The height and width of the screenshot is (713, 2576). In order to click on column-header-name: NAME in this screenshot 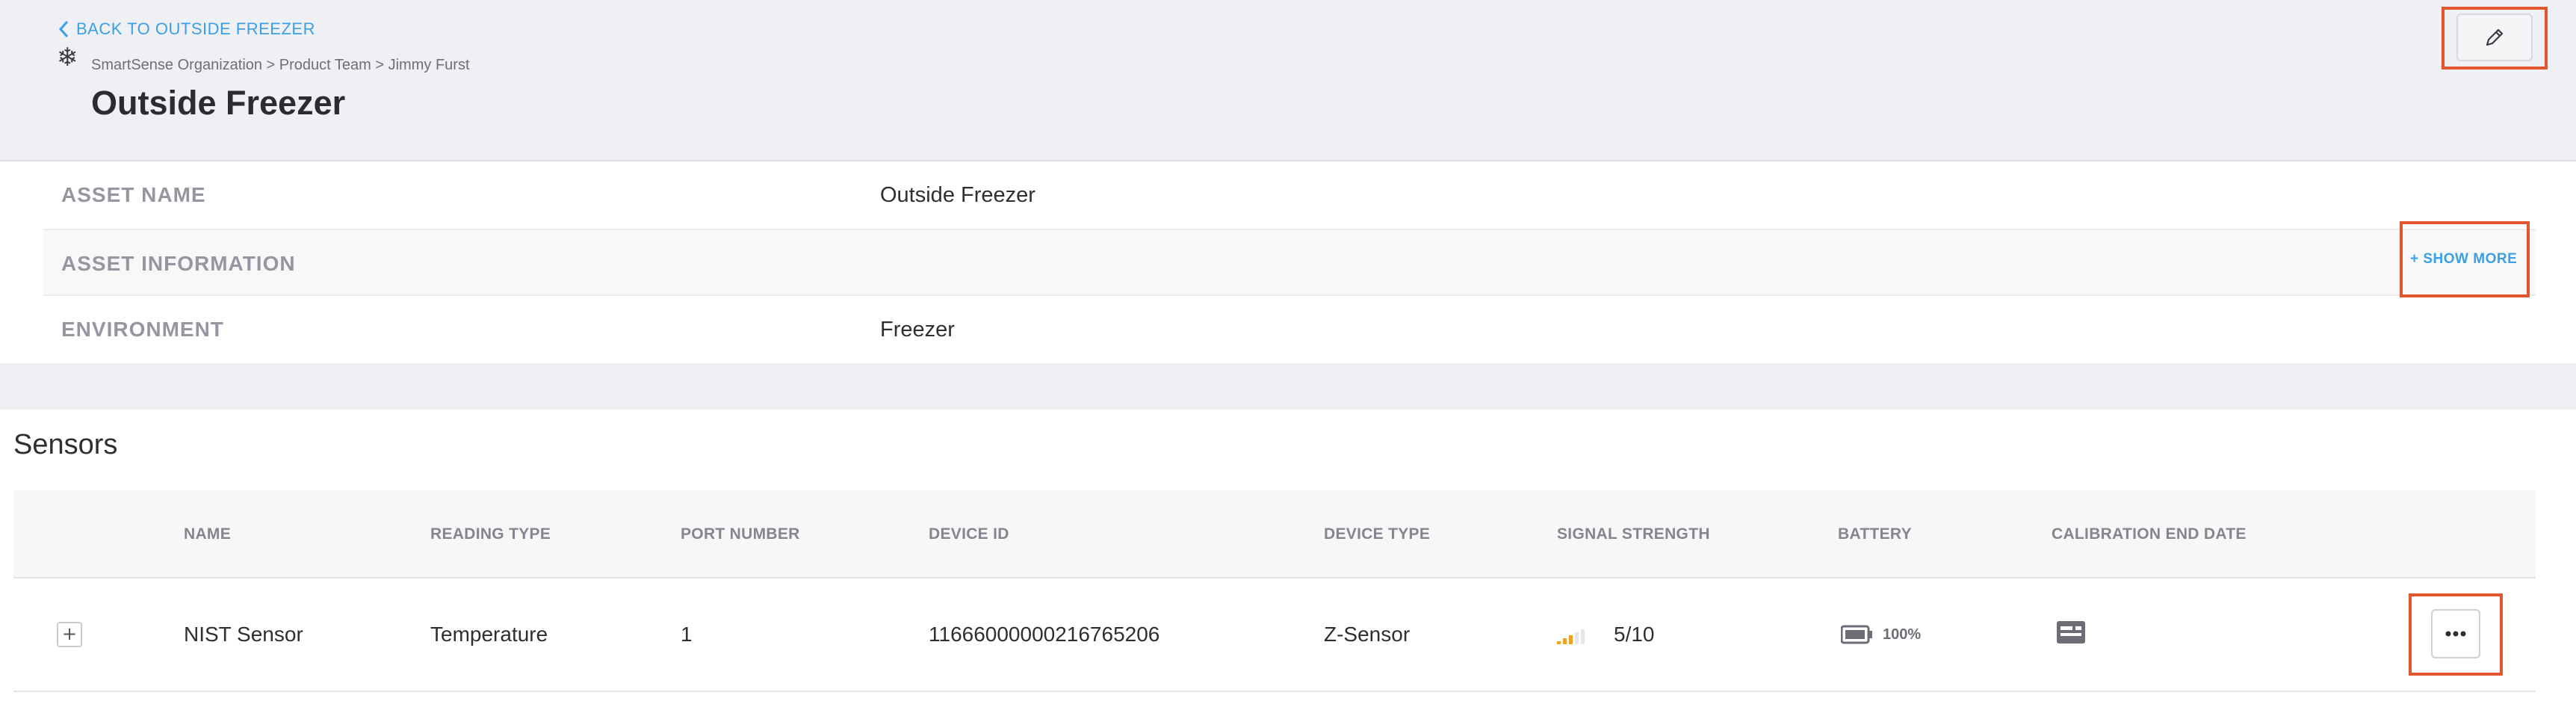, I will do `click(207, 534)`.